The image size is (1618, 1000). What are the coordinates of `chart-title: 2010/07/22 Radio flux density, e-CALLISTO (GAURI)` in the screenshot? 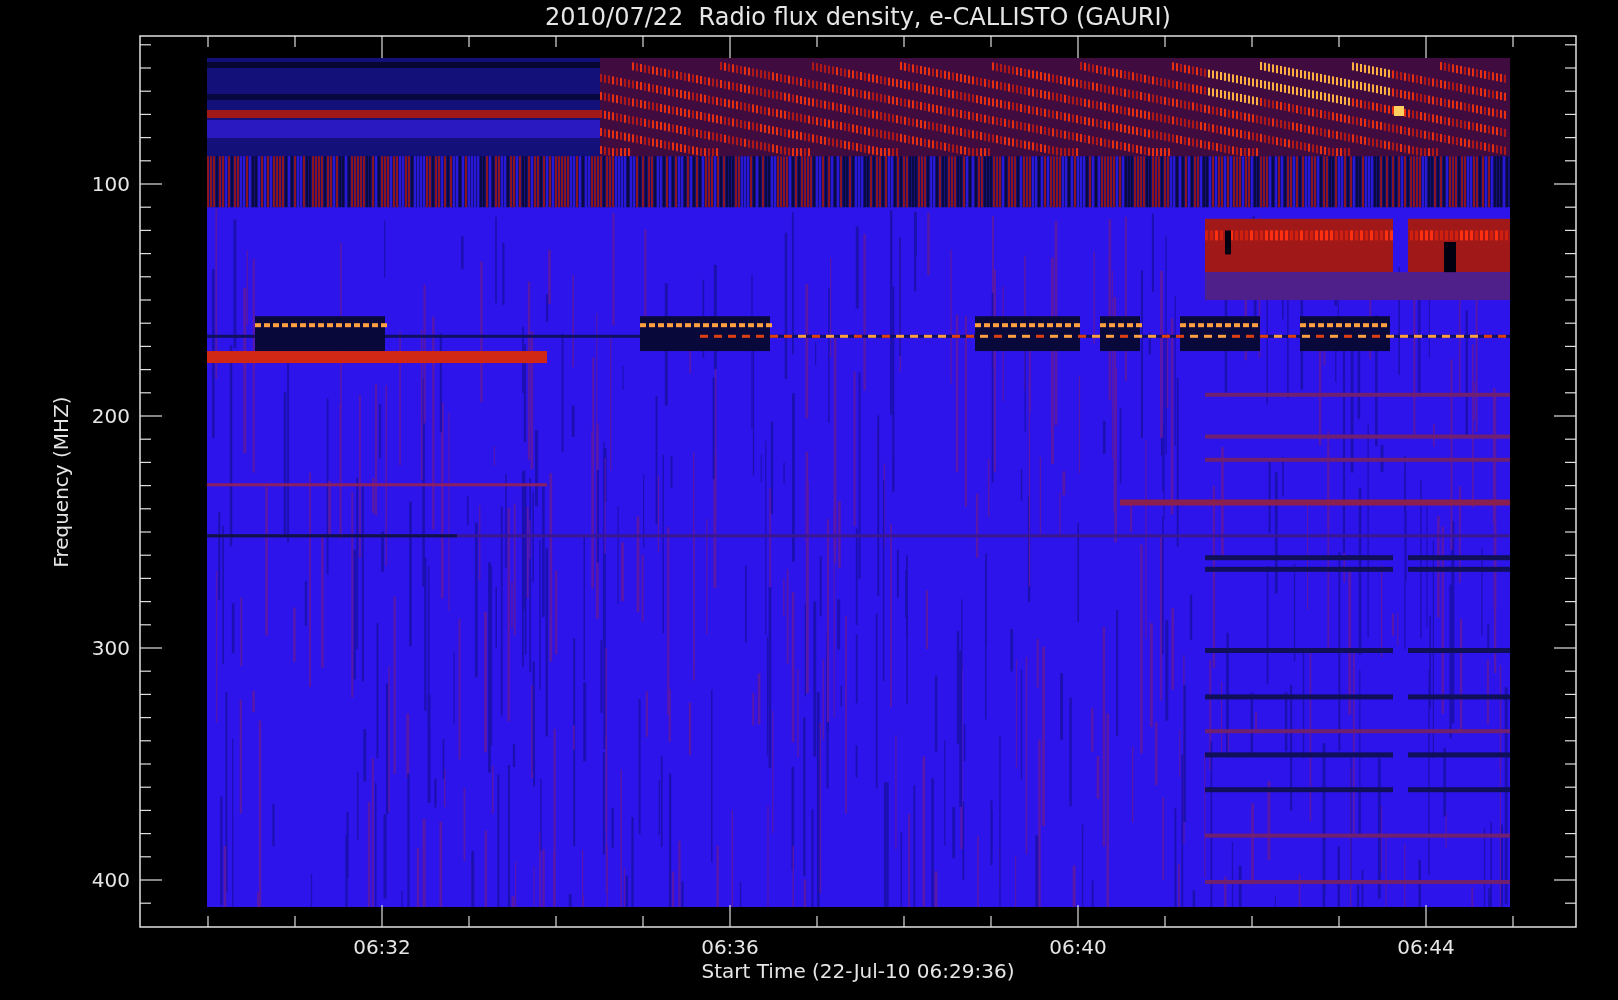 It's located at (858, 17).